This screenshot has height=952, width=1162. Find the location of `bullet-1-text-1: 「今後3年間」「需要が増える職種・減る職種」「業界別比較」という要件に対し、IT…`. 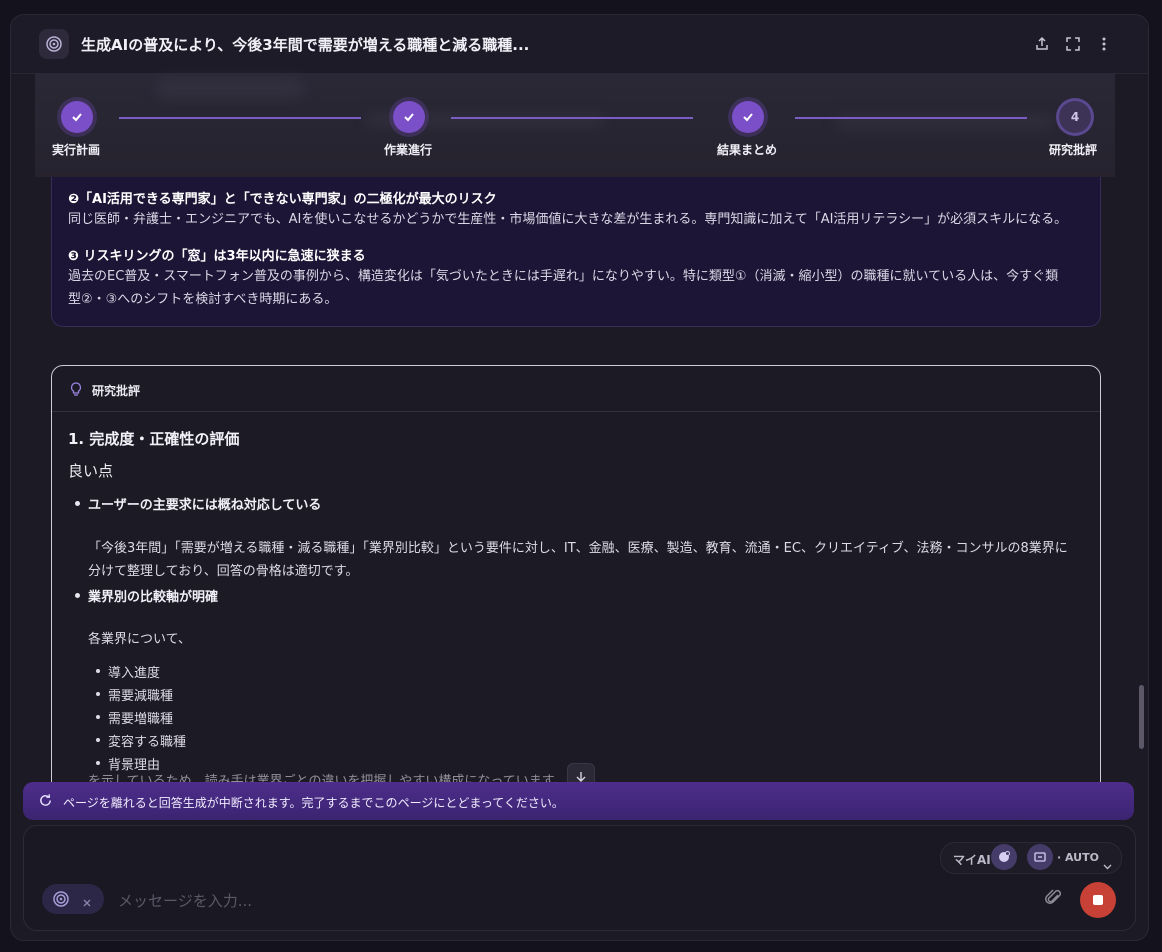

bullet-1-text-1: 「今後3年間」「需要が増える職種・減る職種」「業界別比較」という要件に対し、IT… is located at coordinates (578, 548).